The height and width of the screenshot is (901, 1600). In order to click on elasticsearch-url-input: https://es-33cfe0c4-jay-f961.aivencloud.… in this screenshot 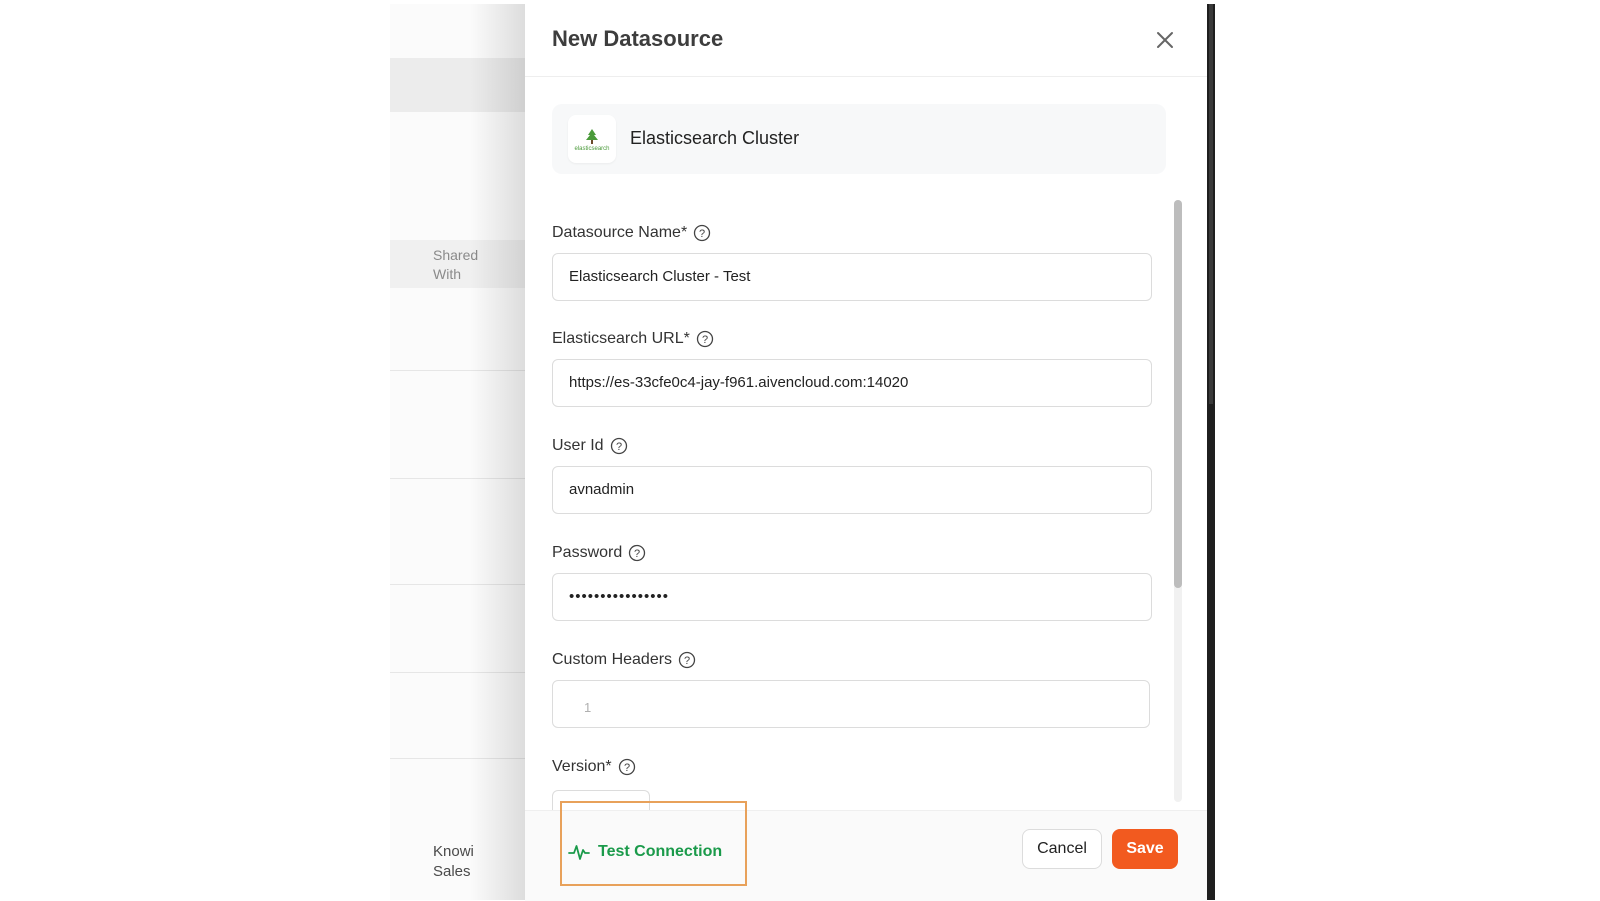, I will do `click(852, 383)`.